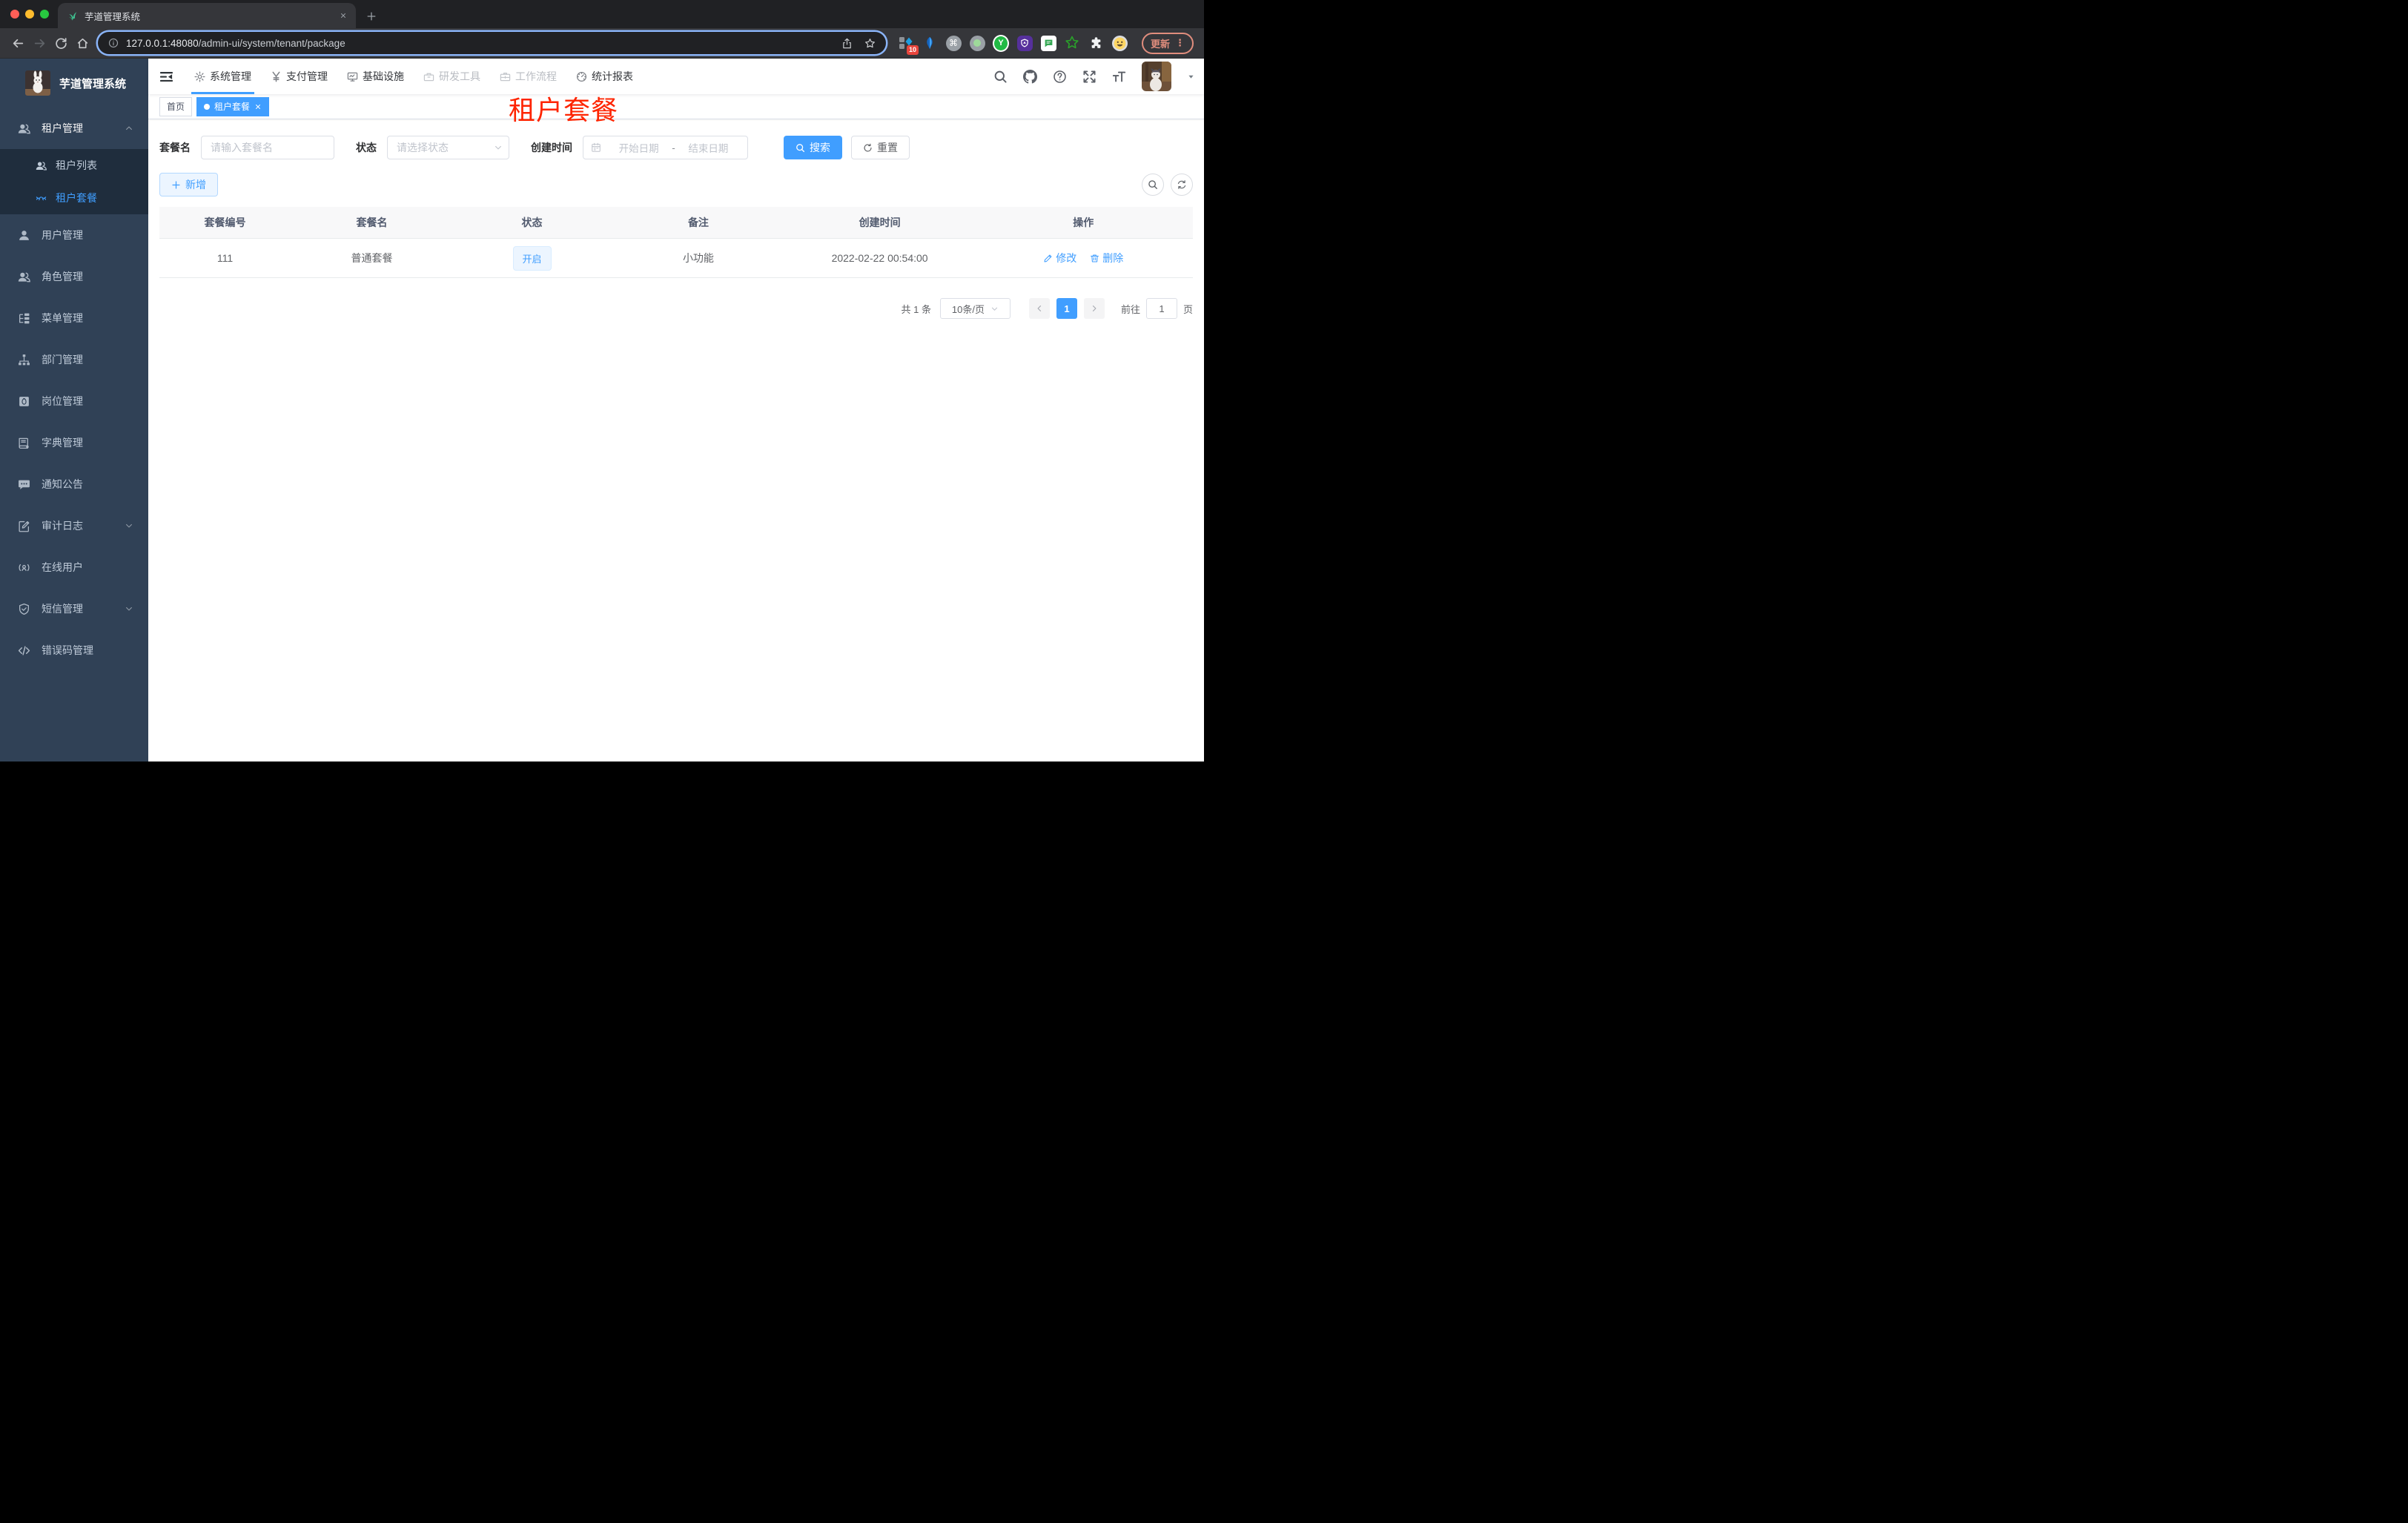 This screenshot has width=2408, height=1523. I want to click on fullscreen-button, so click(1089, 77).